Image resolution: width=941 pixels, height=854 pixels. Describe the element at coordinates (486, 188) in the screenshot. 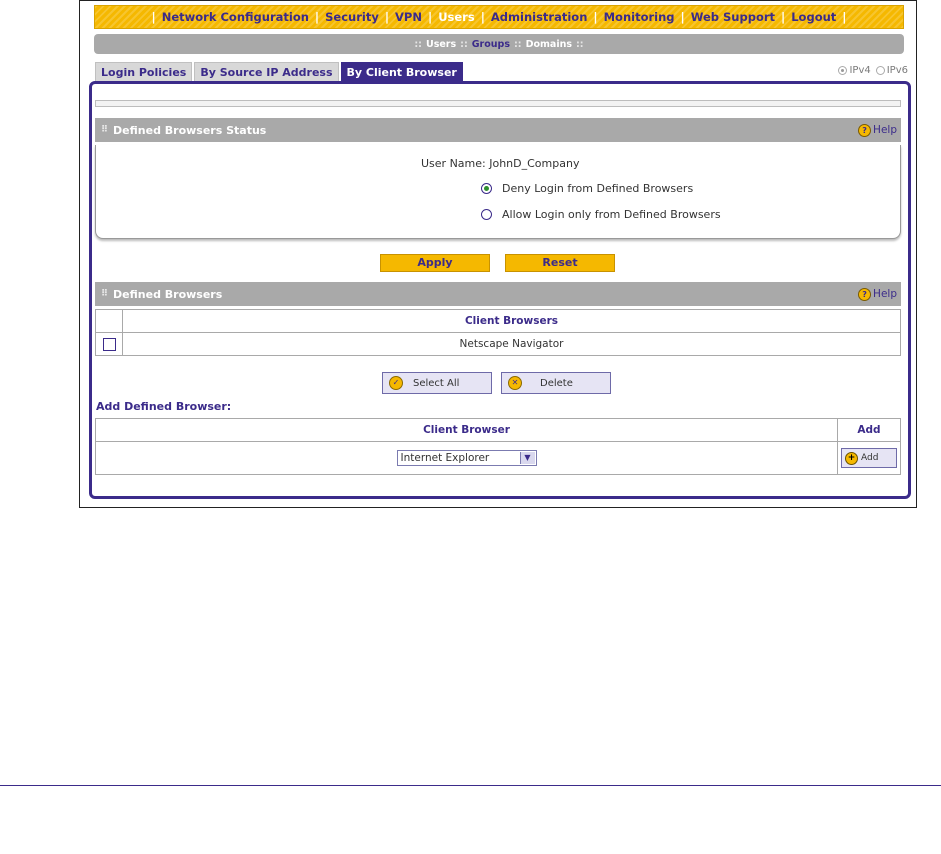

I see `deny-radio` at that location.